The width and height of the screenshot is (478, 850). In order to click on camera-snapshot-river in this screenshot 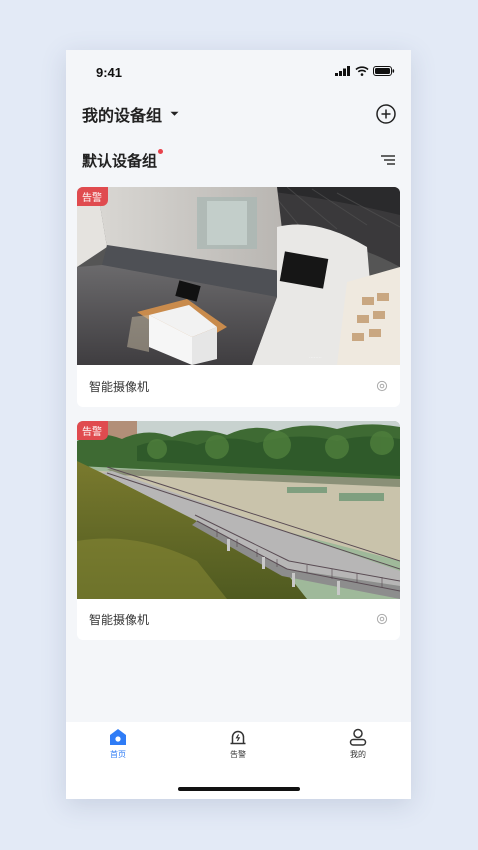, I will do `click(238, 510)`.